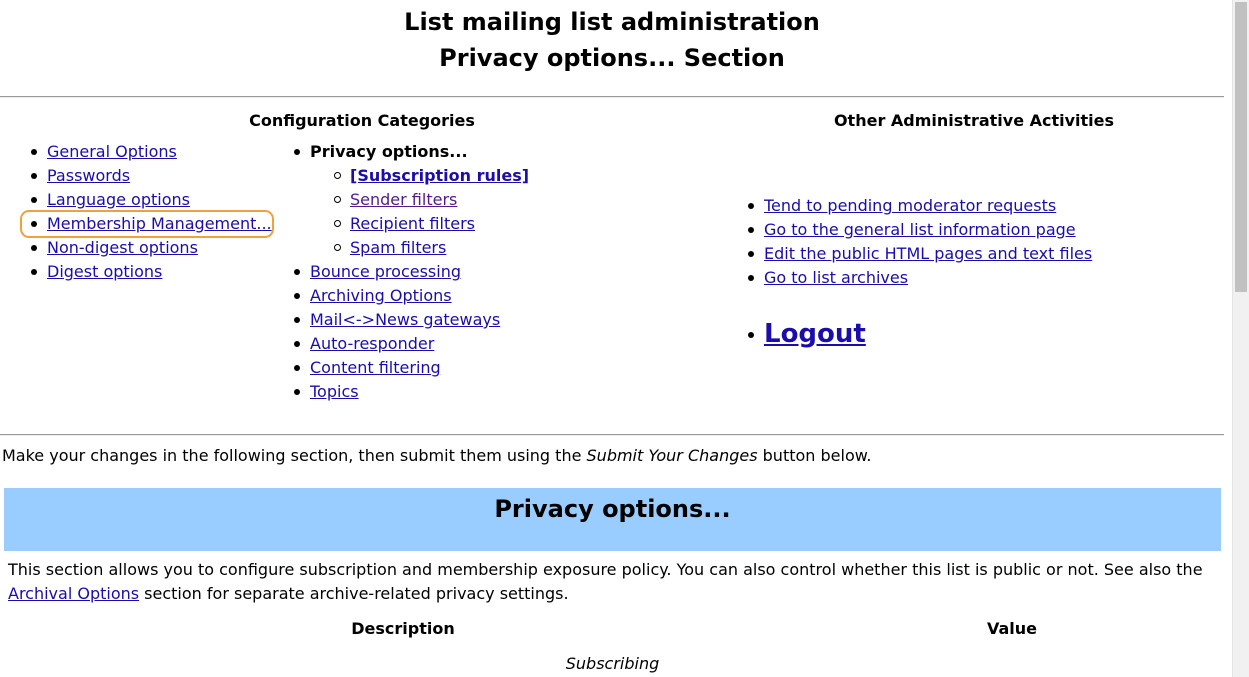  Describe the element at coordinates (147, 224) in the screenshot. I see `highlight-annotation` at that location.